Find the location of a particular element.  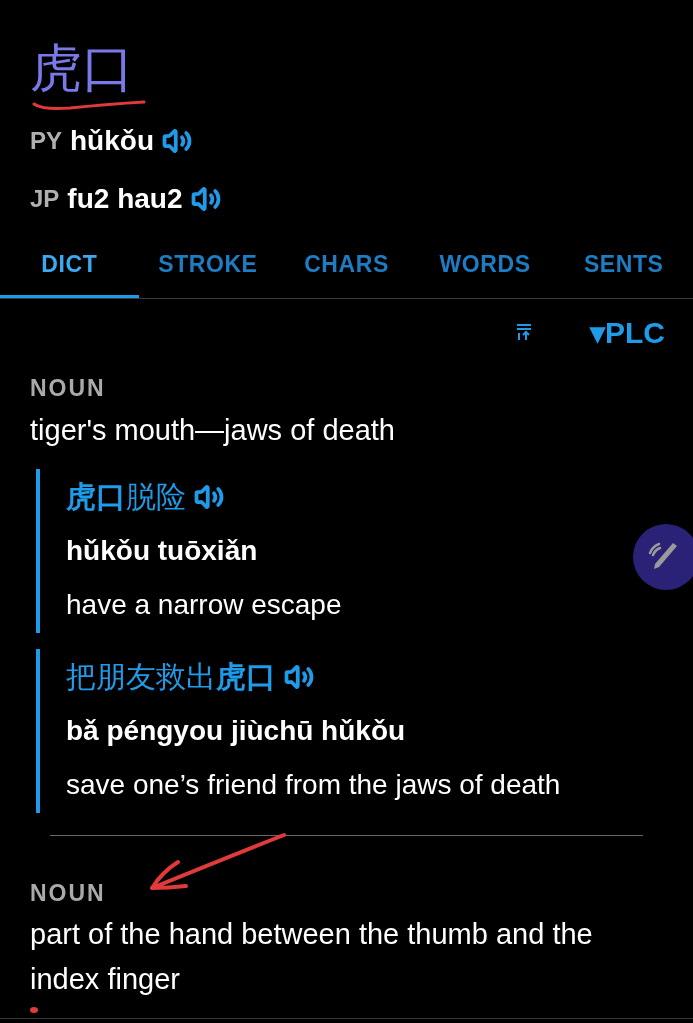

reading-text: fu2 hau2 is located at coordinates (125, 199).